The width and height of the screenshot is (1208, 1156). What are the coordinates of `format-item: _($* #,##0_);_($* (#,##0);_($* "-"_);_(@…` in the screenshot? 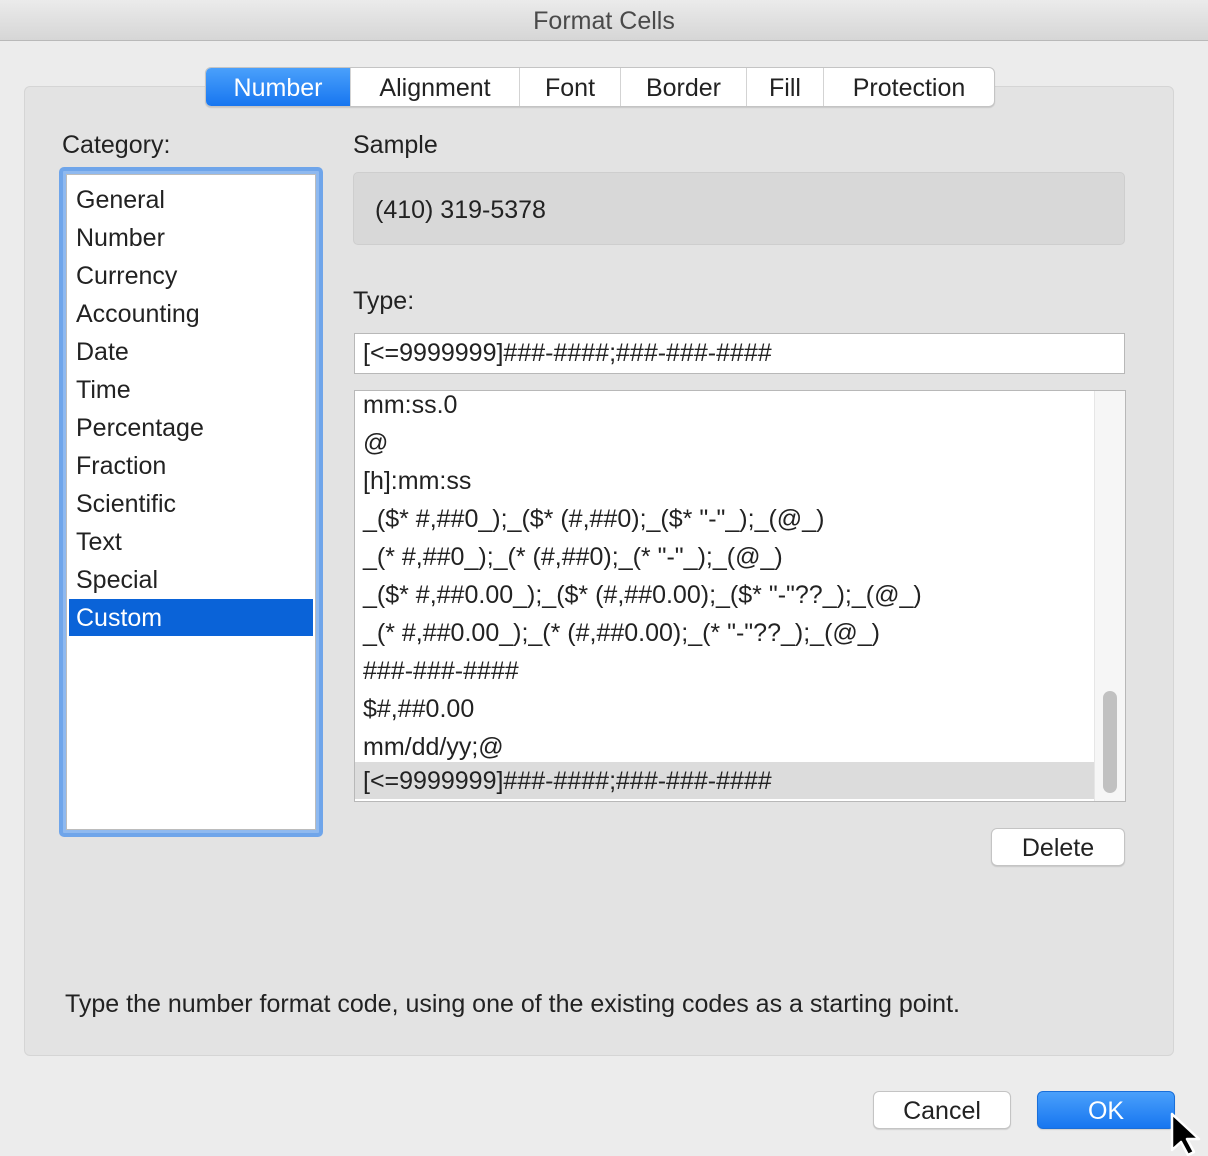 It's located at (725, 518).